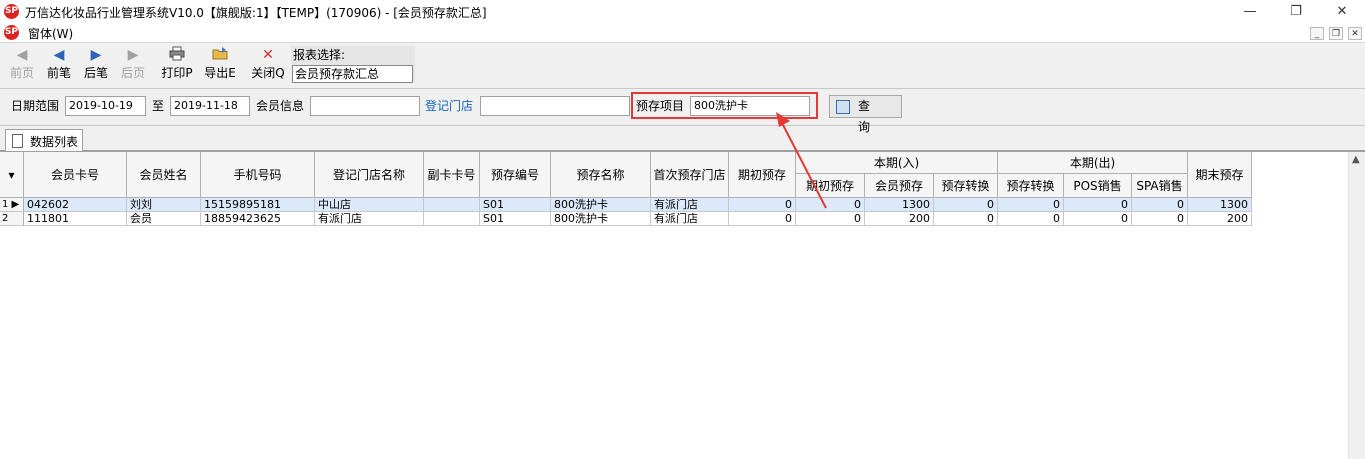 Image resolution: width=1365 pixels, height=459 pixels. What do you see at coordinates (132, 73) in the screenshot?
I see `last-page-label: 后页` at bounding box center [132, 73].